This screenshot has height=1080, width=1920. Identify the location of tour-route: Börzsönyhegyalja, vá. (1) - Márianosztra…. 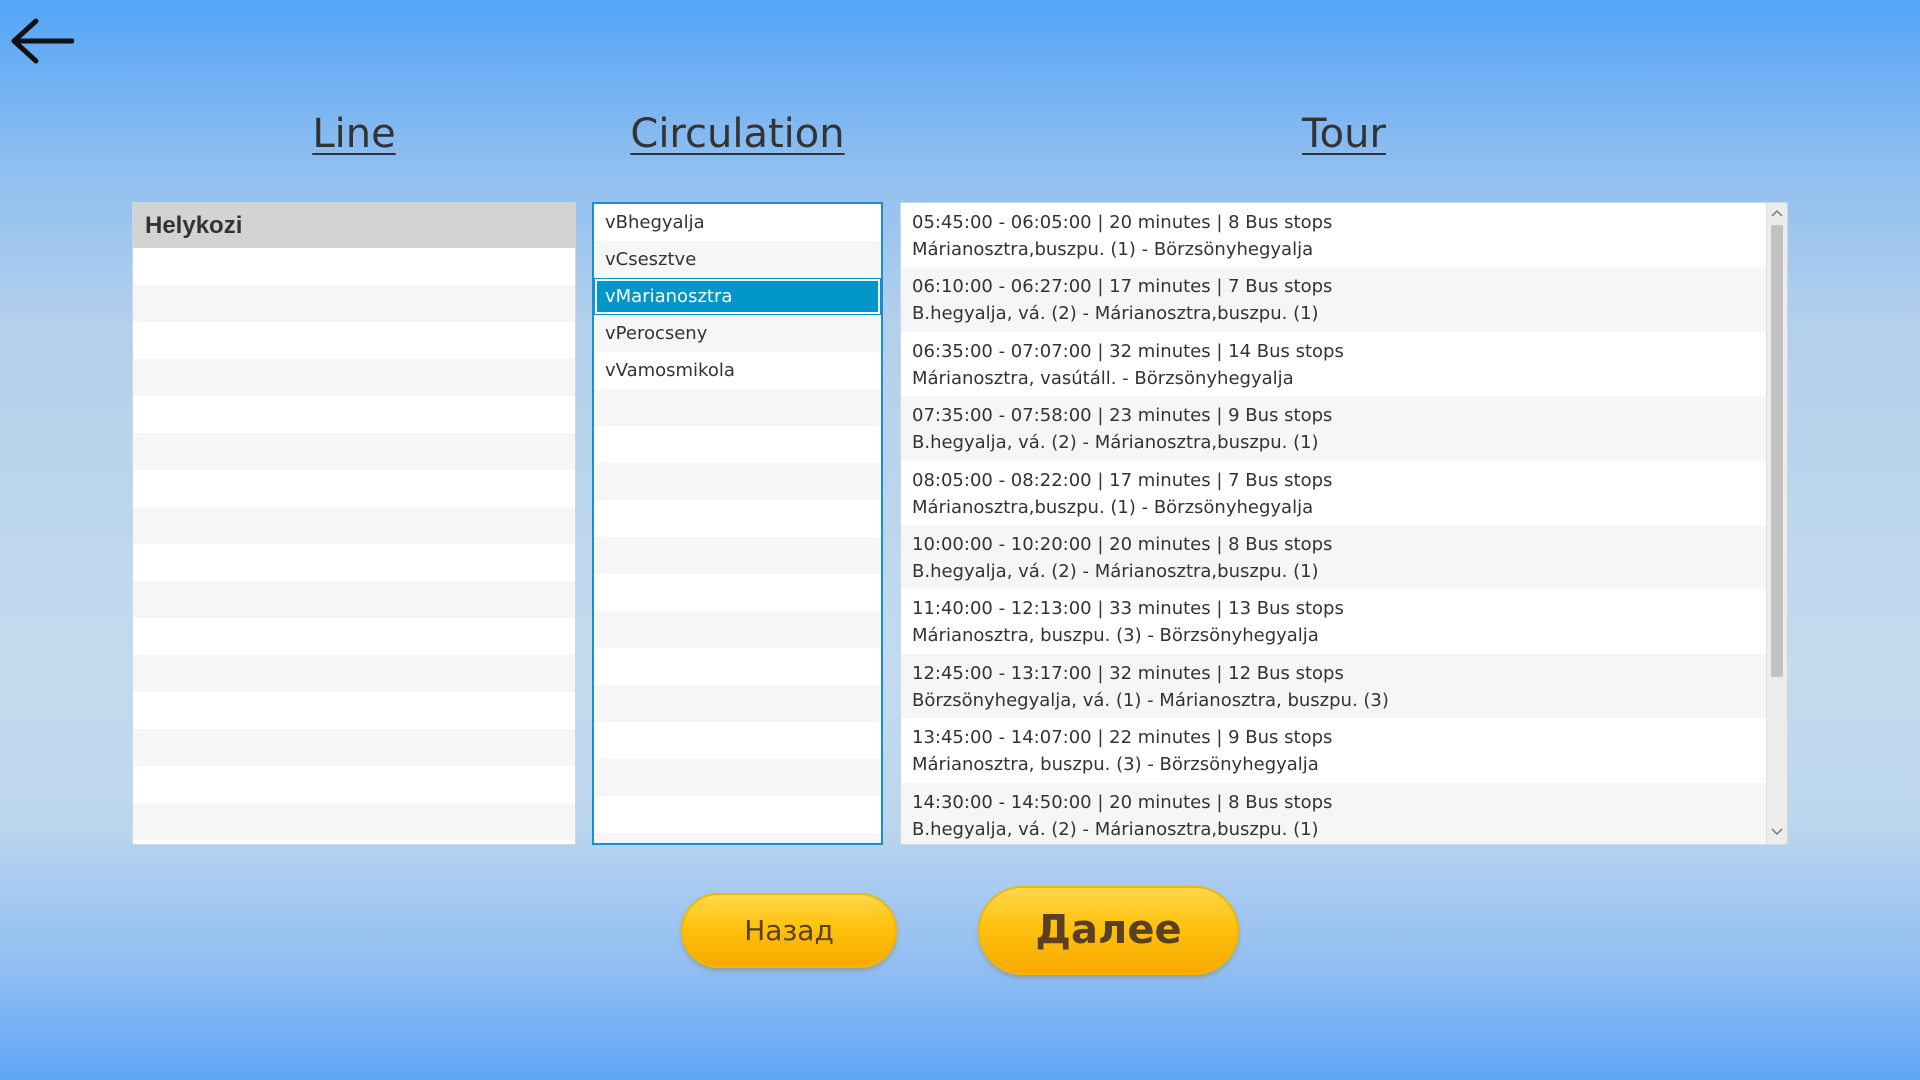
(1150, 700).